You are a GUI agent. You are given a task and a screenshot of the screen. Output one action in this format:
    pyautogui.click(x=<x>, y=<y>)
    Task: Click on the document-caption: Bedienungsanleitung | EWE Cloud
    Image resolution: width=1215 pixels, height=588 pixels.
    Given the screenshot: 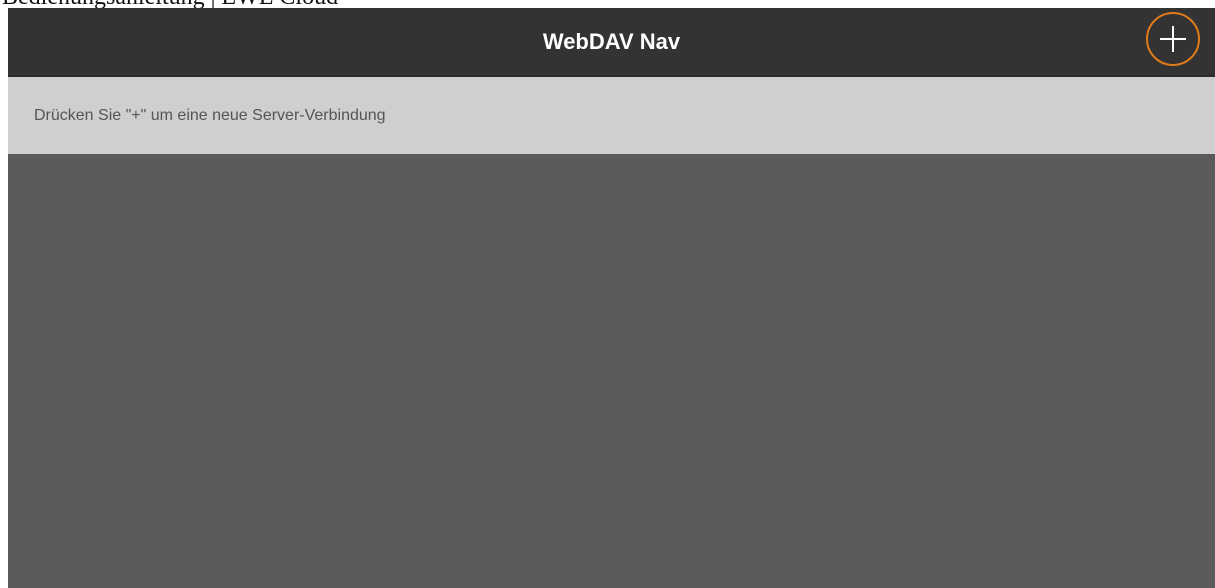 What is the action you would take?
    pyautogui.click(x=170, y=4)
    